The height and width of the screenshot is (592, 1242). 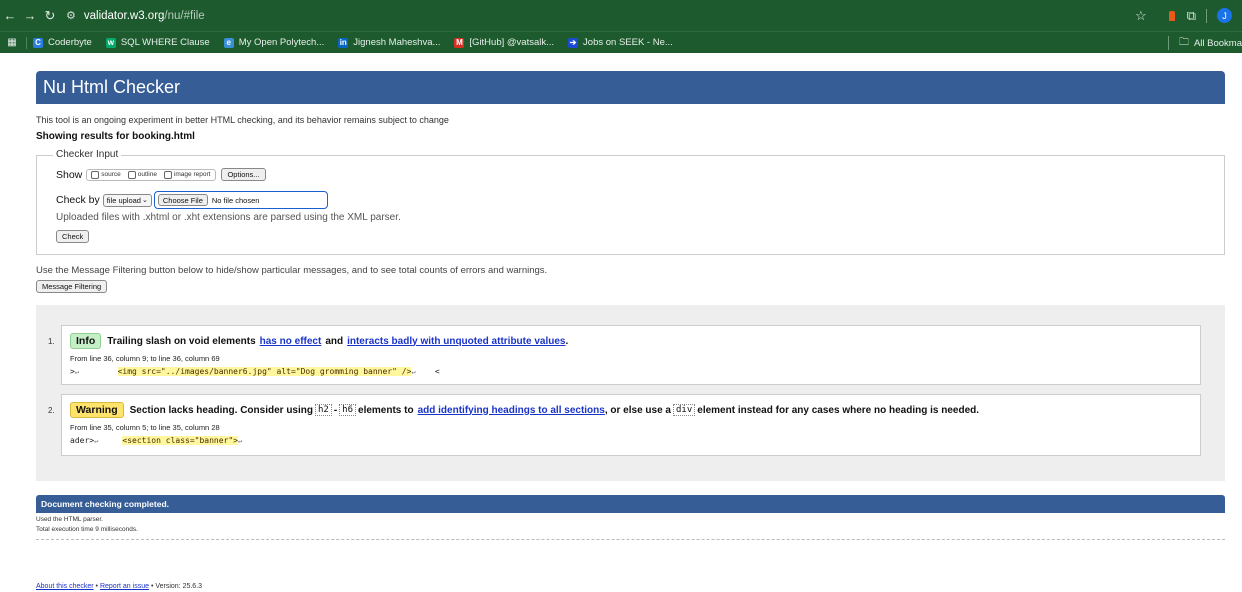 I want to click on check-by-label: Check by, so click(x=78, y=200).